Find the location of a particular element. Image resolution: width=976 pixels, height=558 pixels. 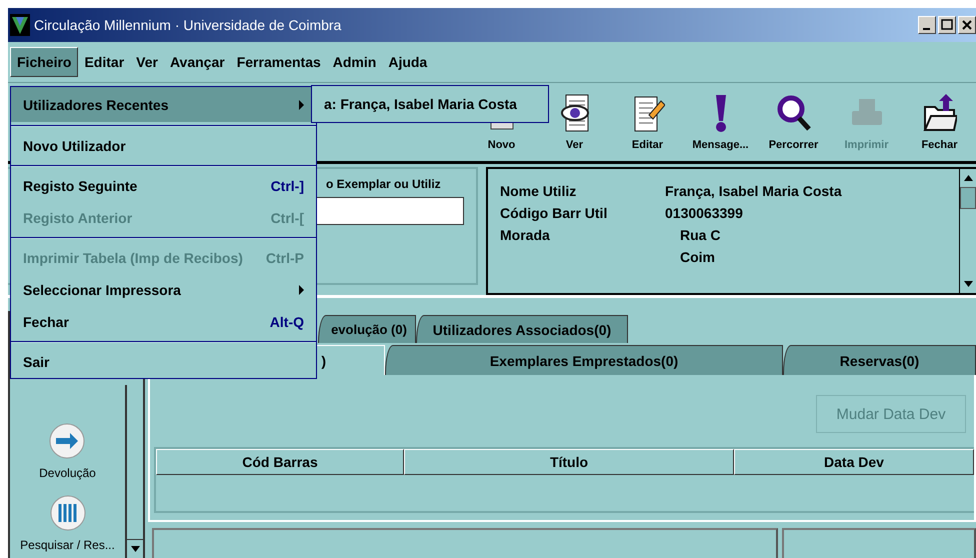

field-value: Coim is located at coordinates (698, 257).